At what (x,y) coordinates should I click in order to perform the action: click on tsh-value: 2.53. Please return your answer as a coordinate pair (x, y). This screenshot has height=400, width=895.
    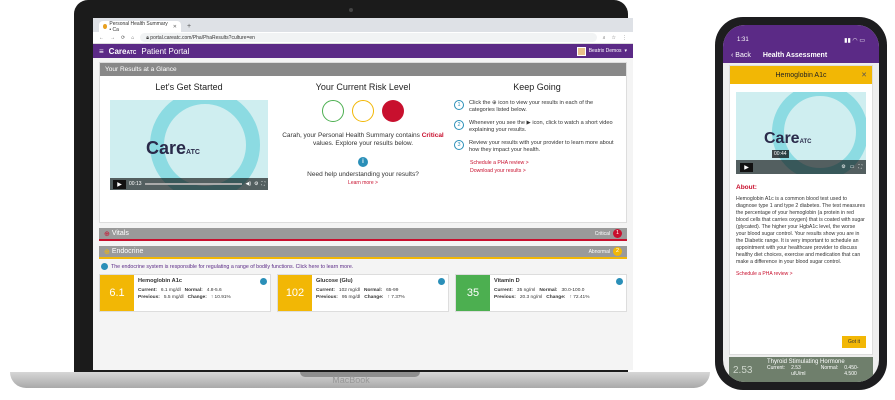
    Looking at the image, I should click on (743, 370).